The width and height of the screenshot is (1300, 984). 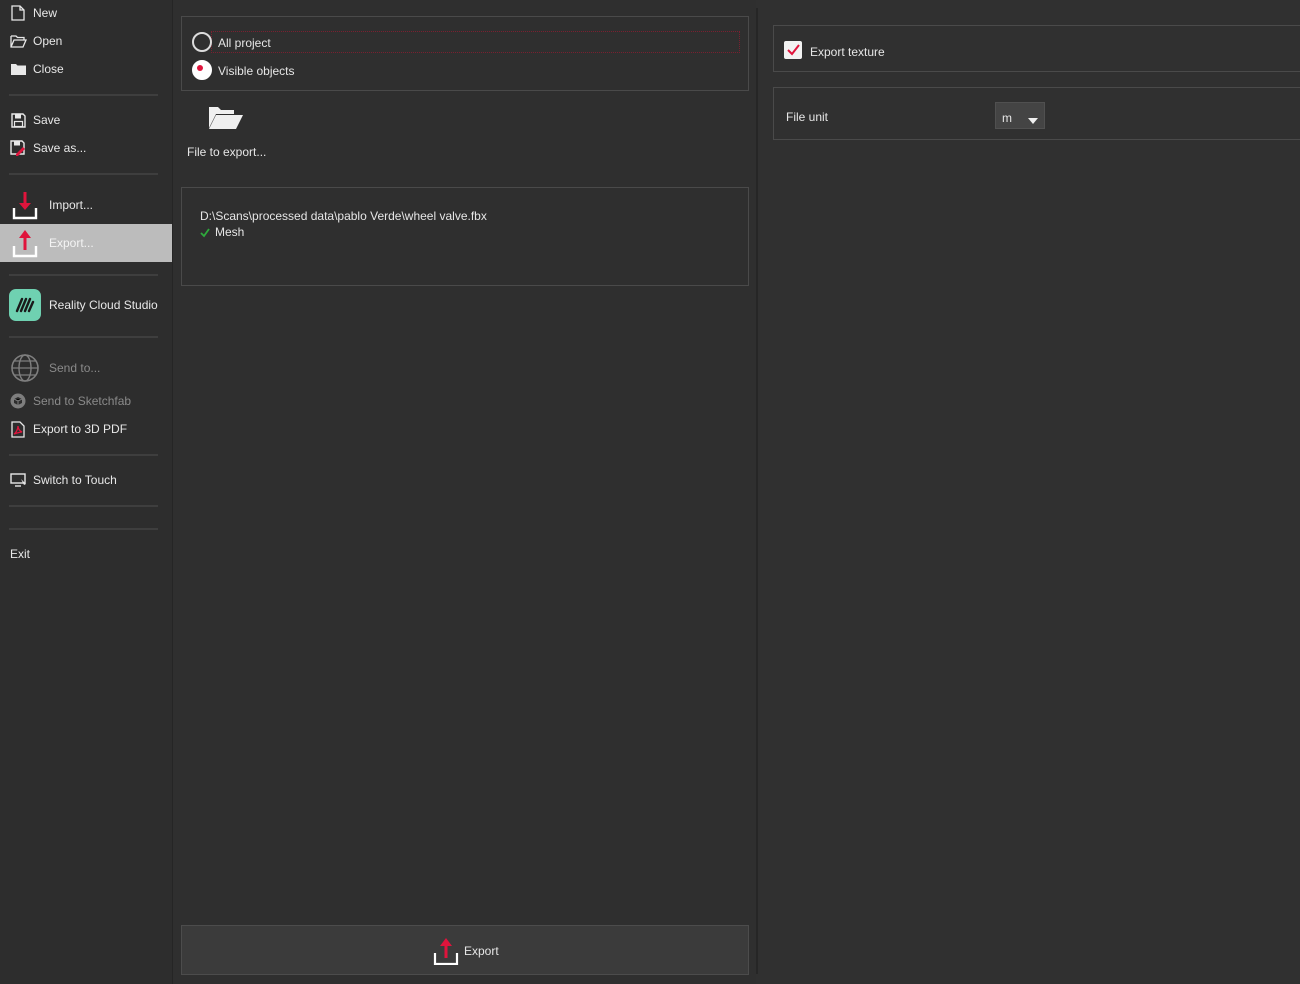 What do you see at coordinates (86, 41) in the screenshot?
I see `menu-open: Open` at bounding box center [86, 41].